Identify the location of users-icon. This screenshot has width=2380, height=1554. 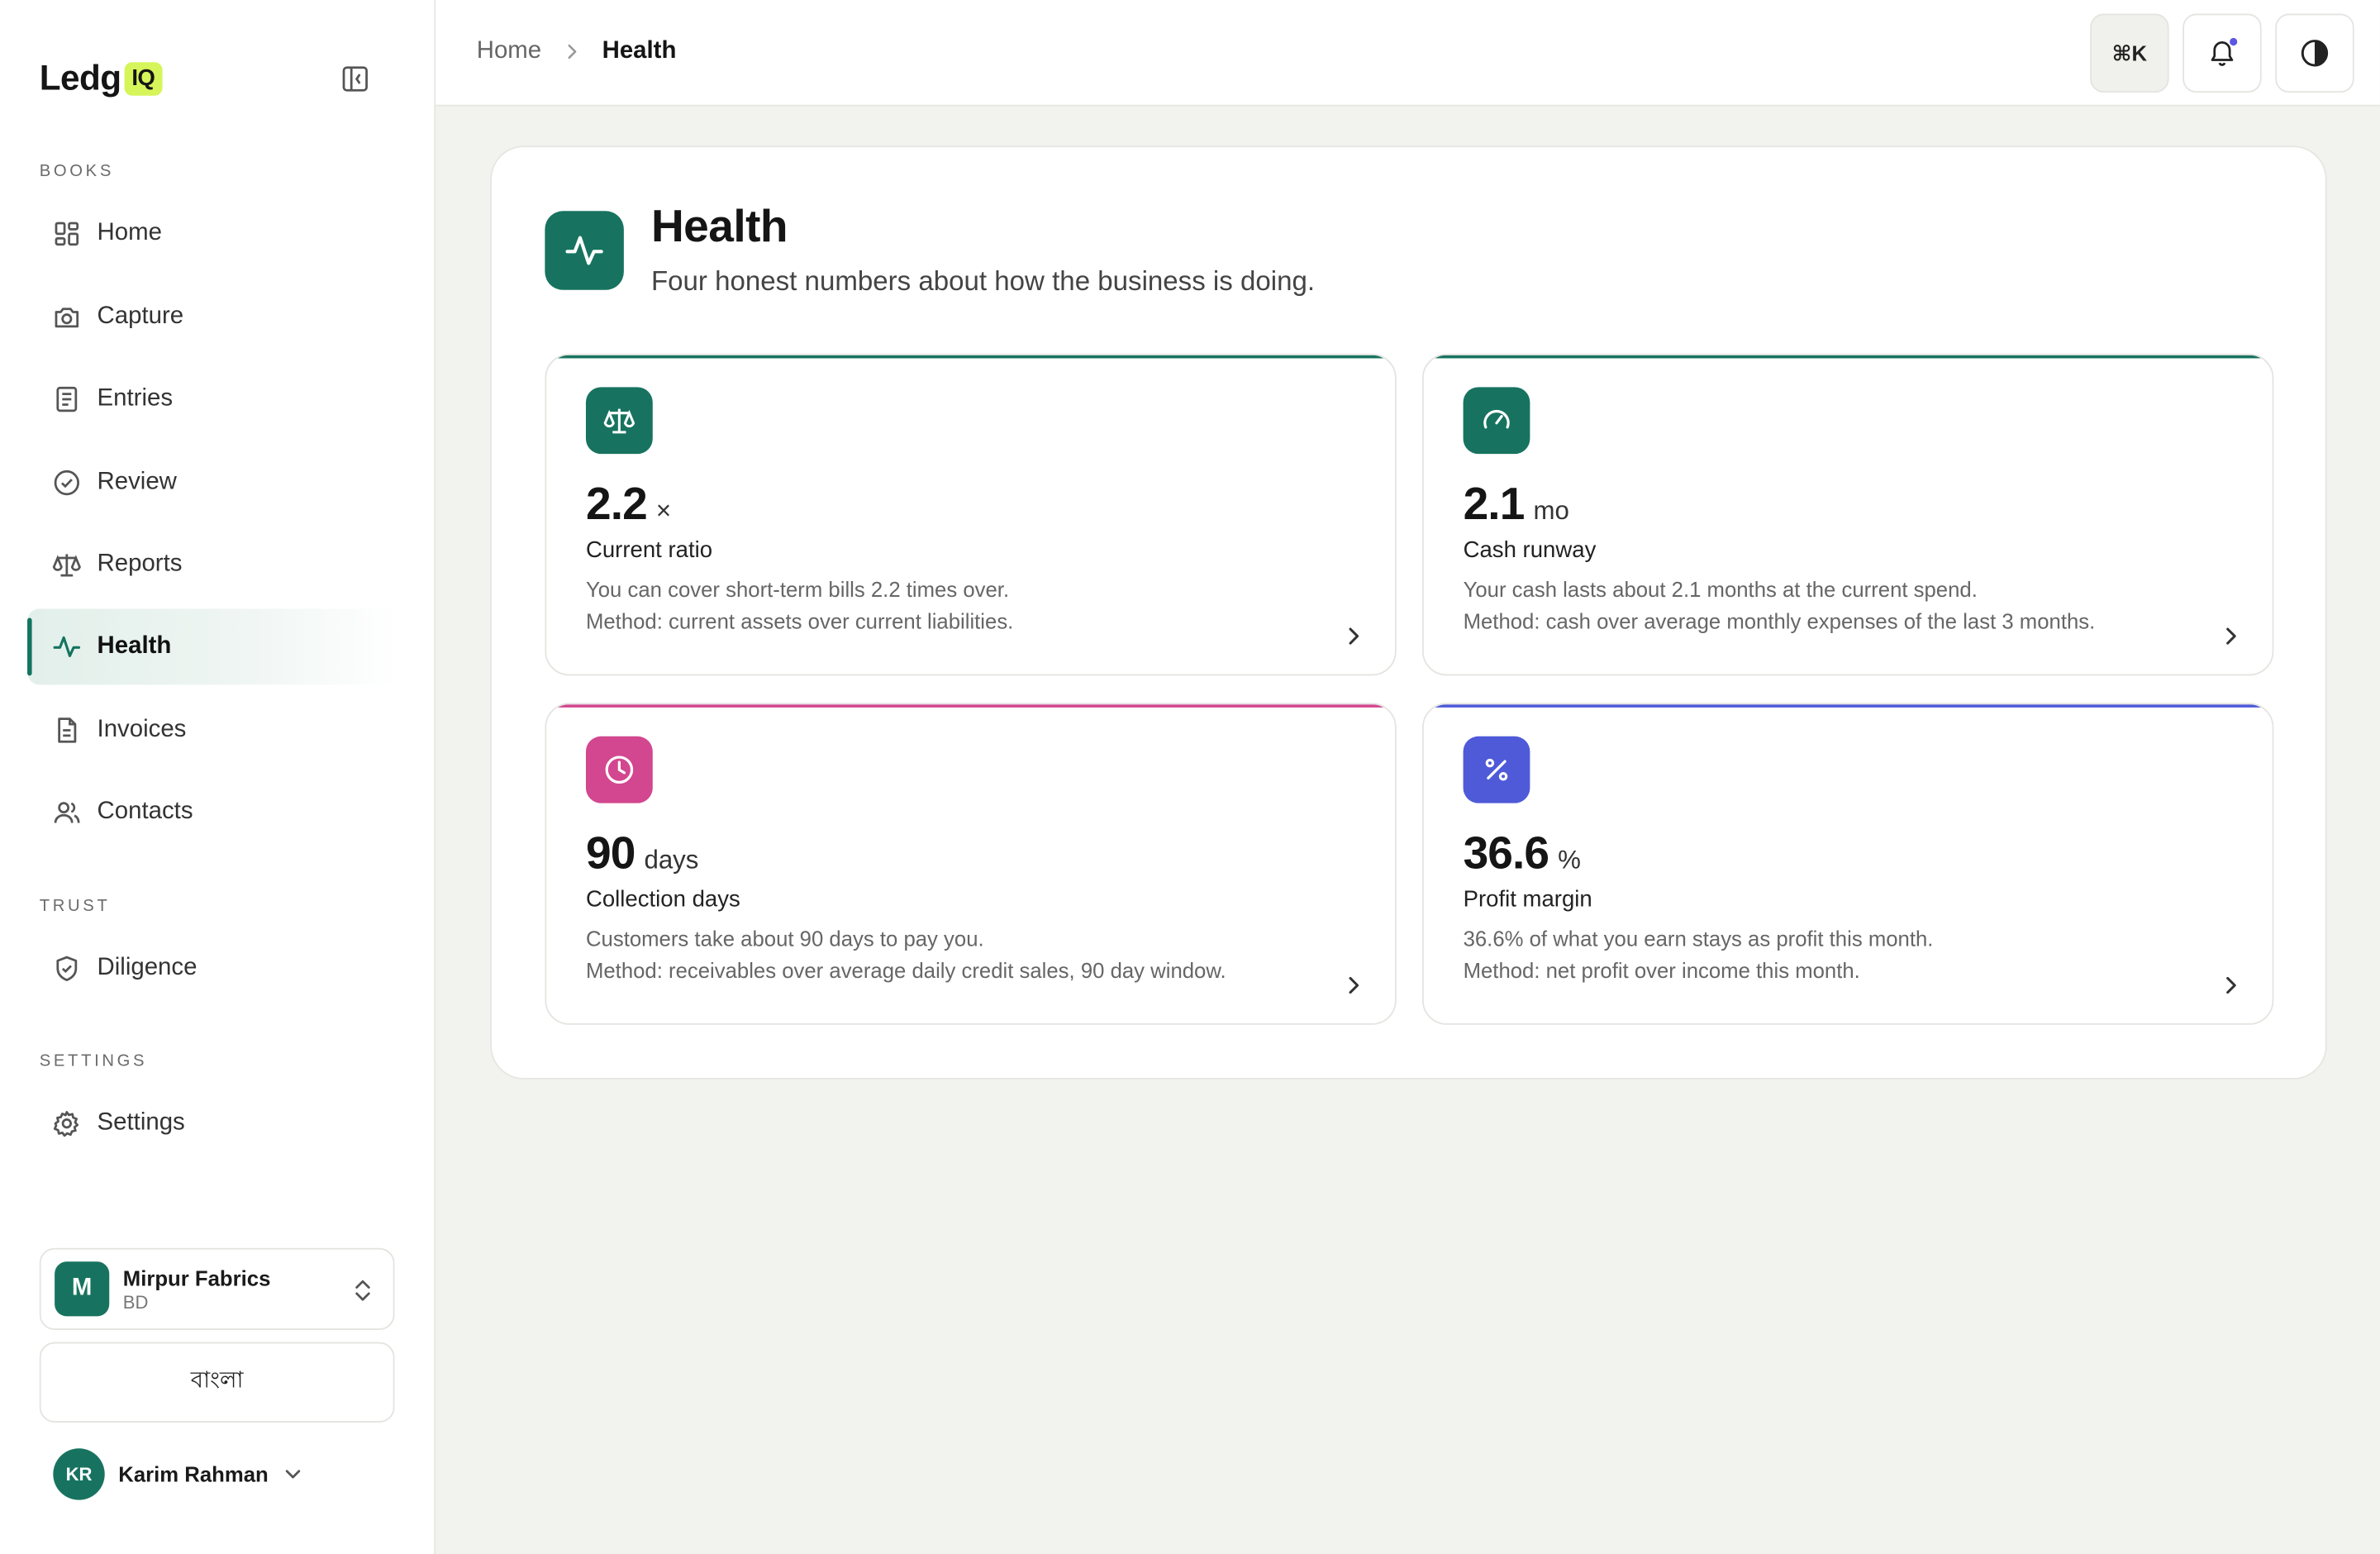
(67, 812).